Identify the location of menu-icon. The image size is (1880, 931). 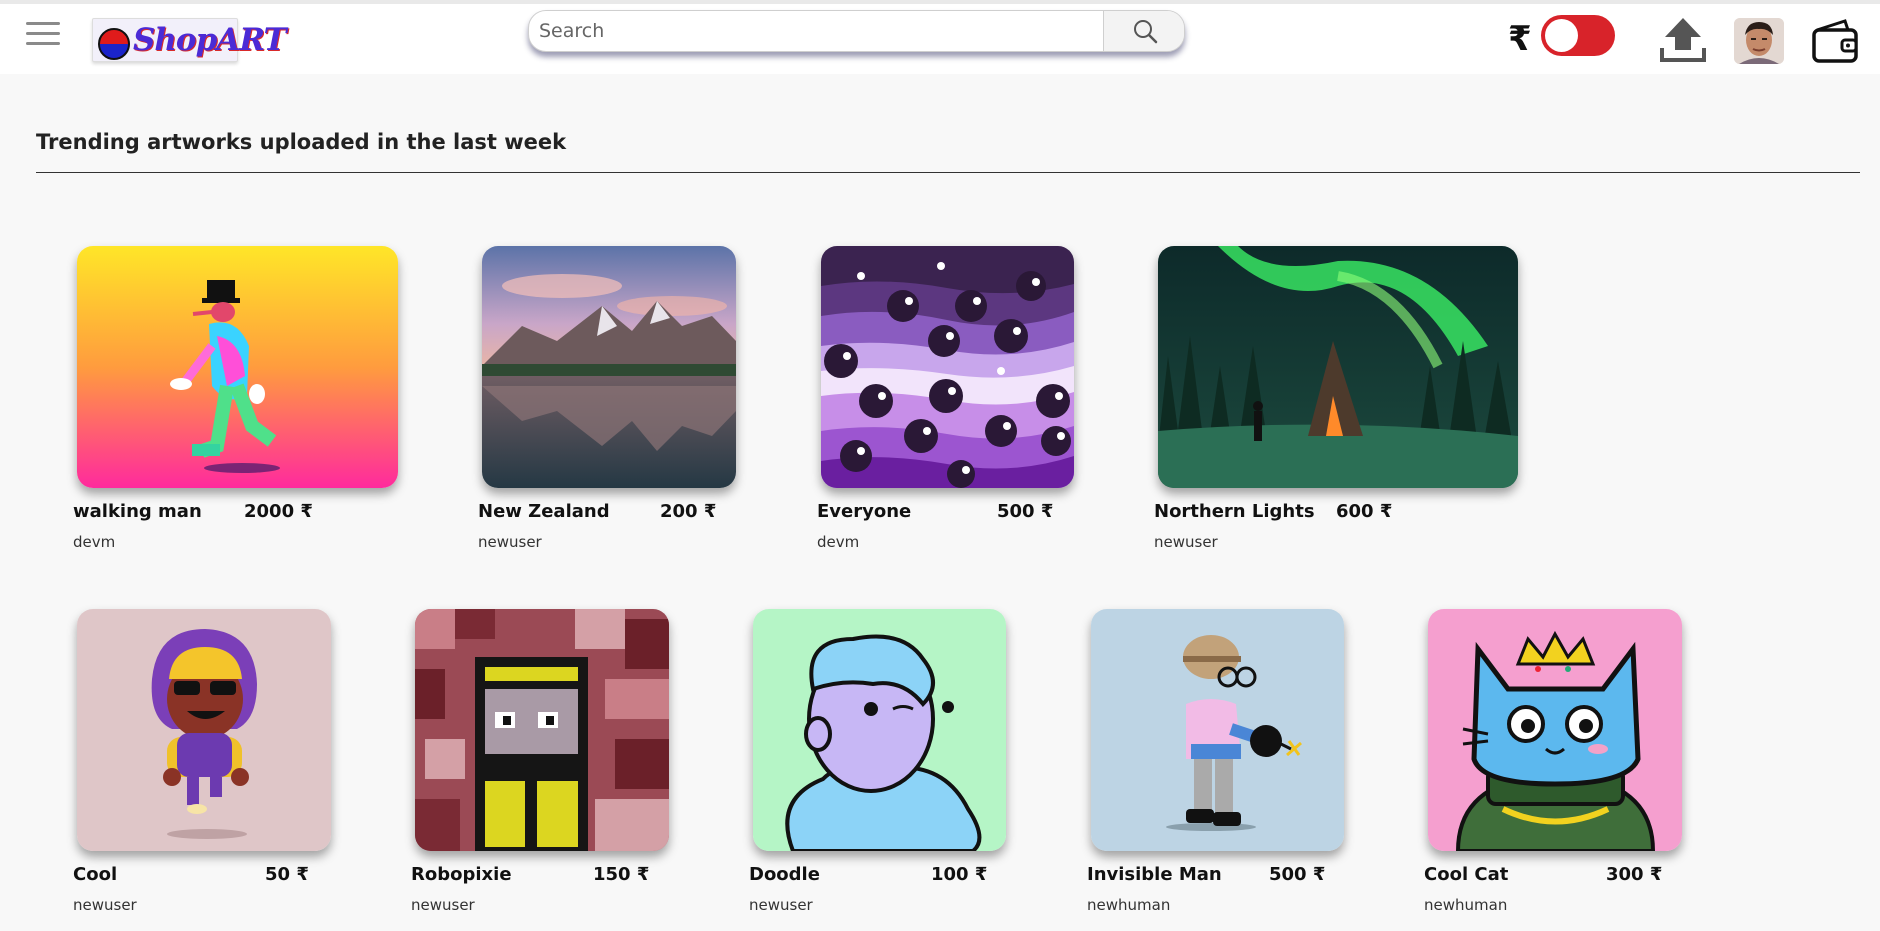
(43, 36).